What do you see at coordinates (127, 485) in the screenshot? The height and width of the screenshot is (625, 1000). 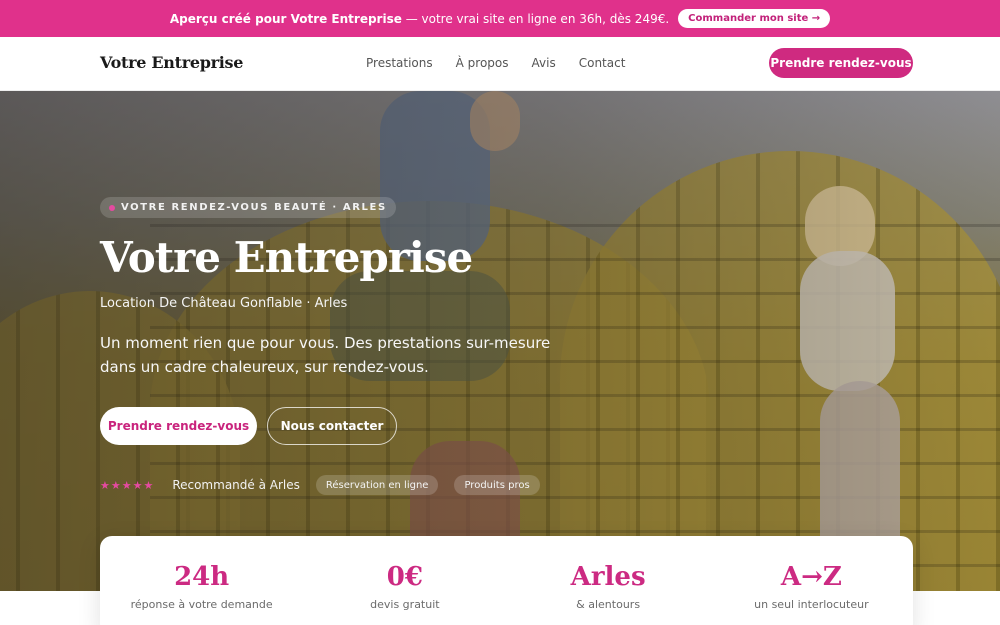 I see `rating-stars-icon: ★★★★★` at bounding box center [127, 485].